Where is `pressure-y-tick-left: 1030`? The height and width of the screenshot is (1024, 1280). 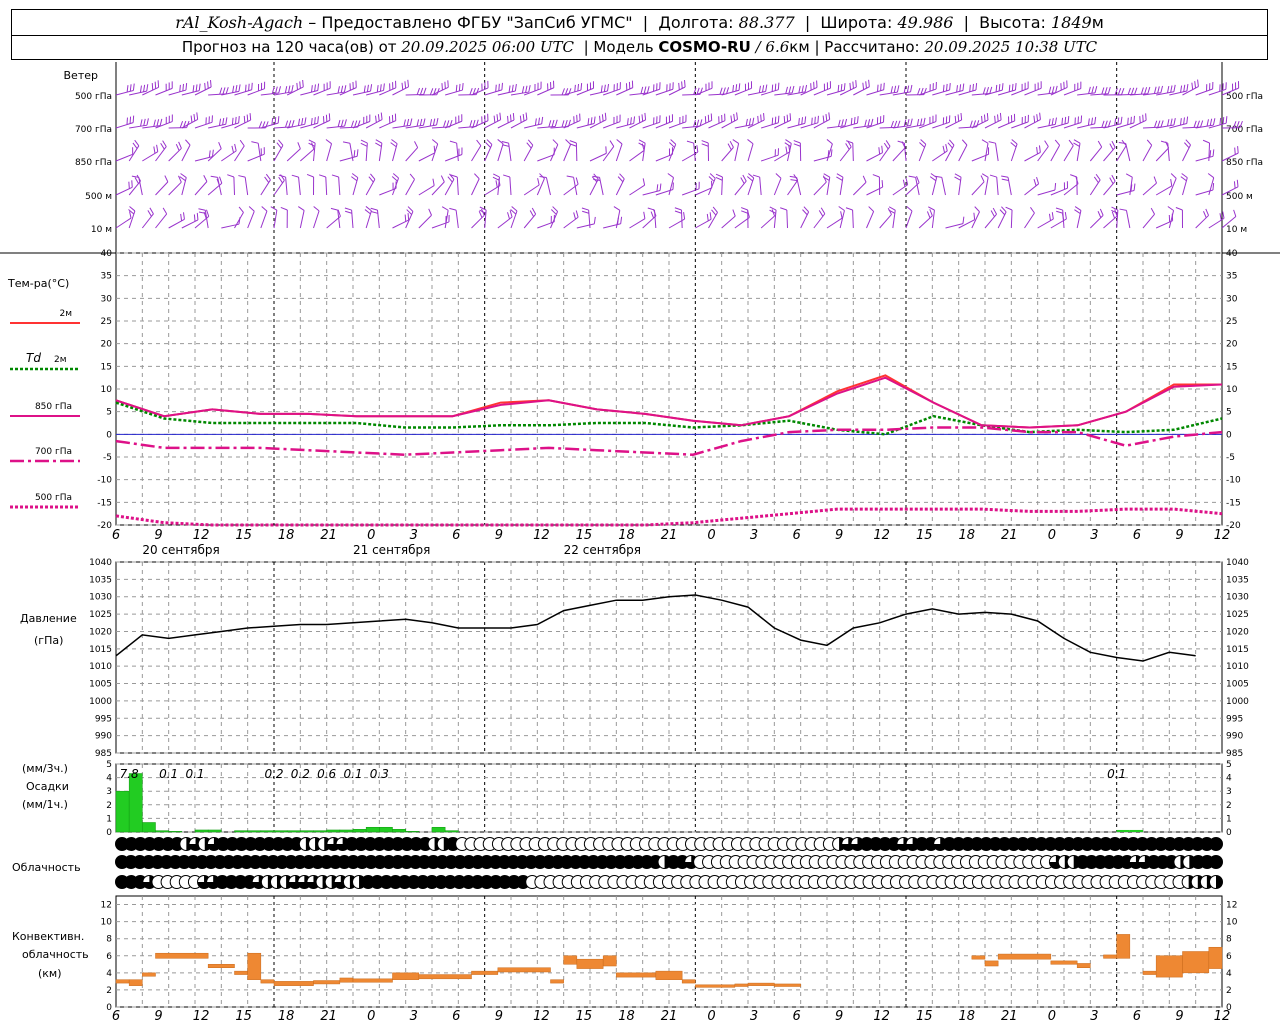
pressure-y-tick-left: 1030 is located at coordinates (100, 598).